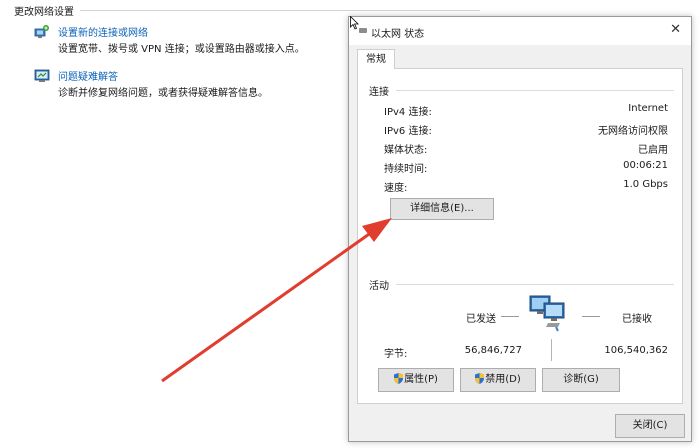 The height and width of the screenshot is (448, 700). Describe the element at coordinates (406, 169) in the screenshot. I see `duration-label: 持续时间:` at that location.